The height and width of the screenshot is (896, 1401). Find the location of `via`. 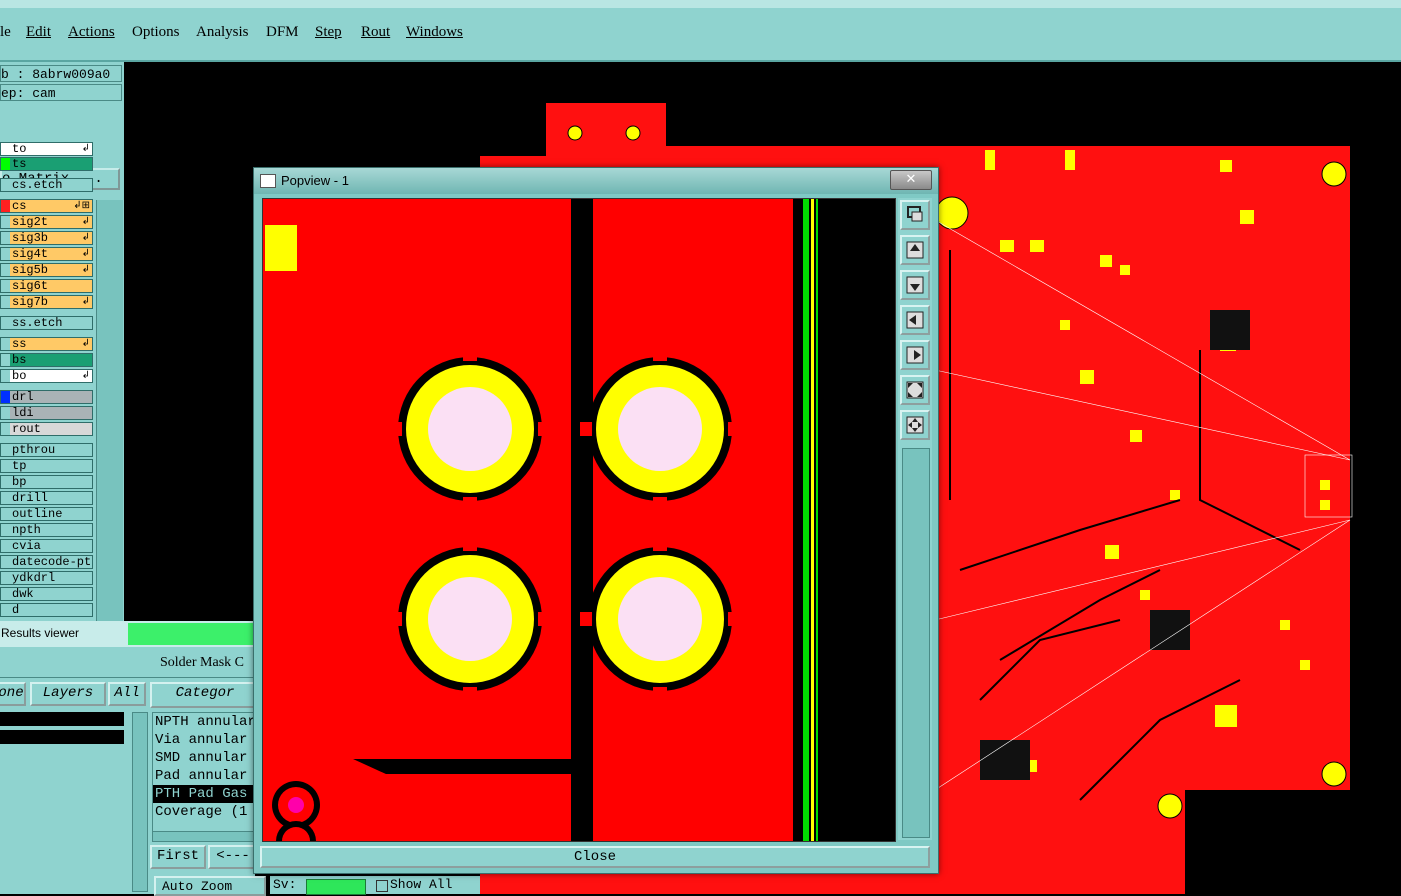

via is located at coordinates (296, 805).